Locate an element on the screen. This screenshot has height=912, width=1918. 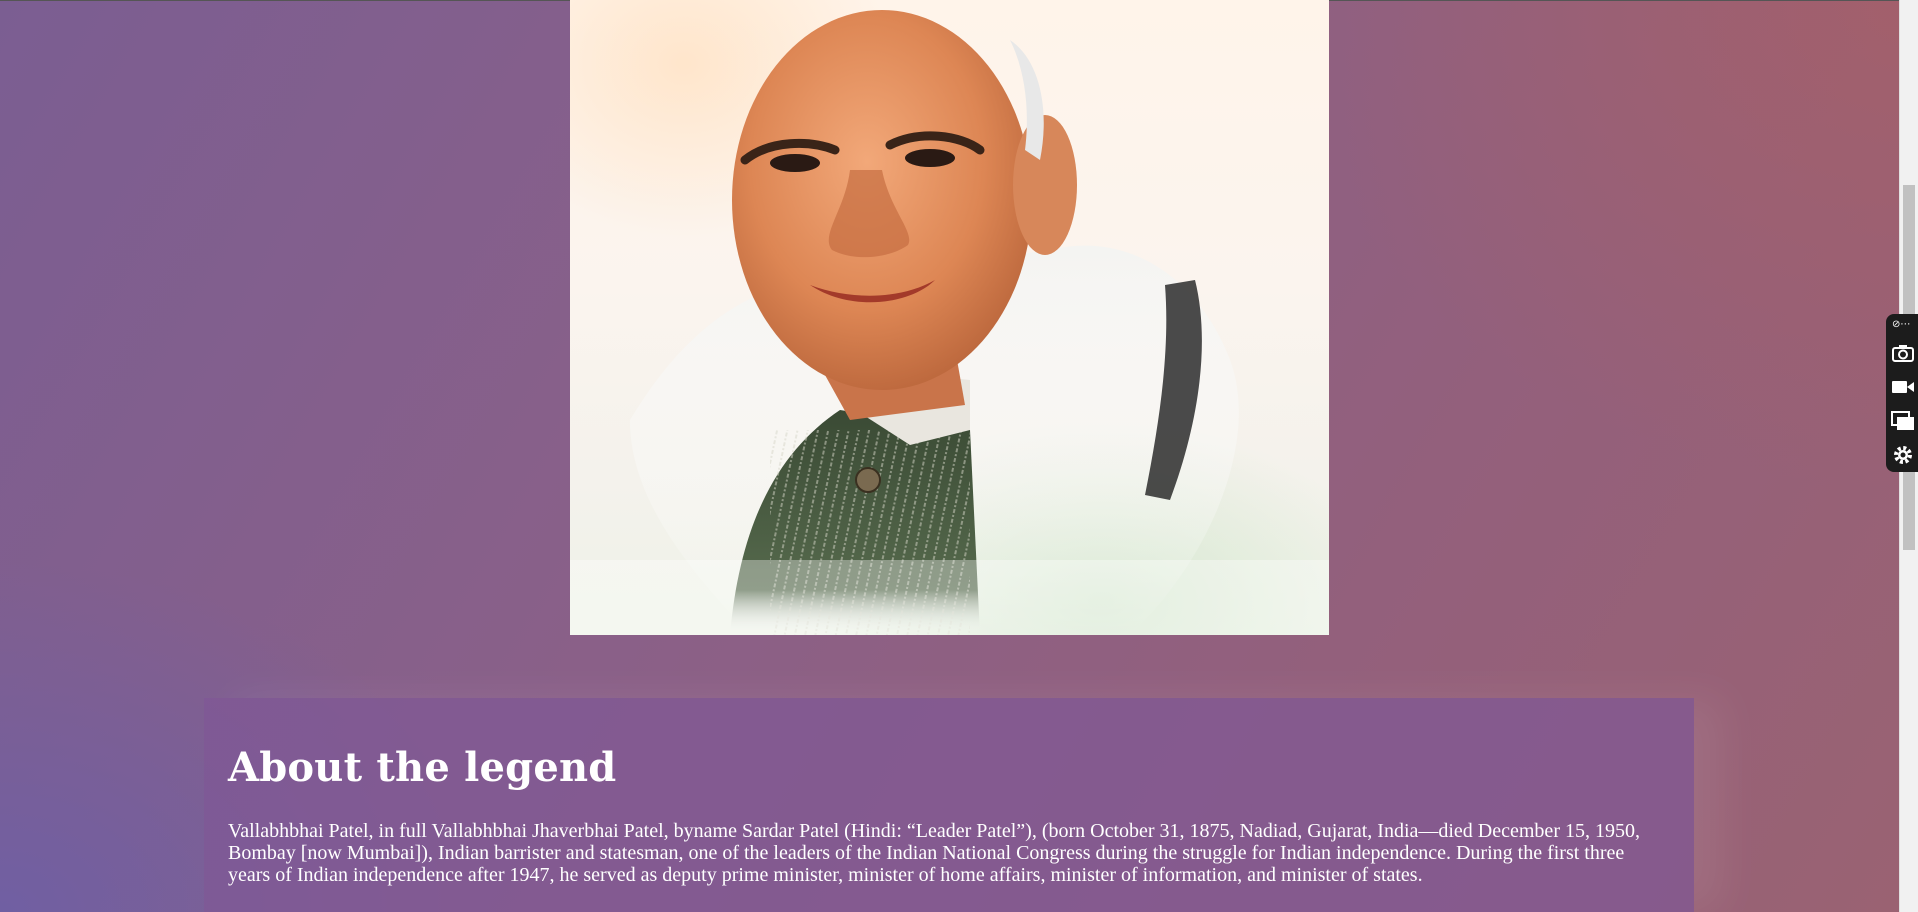
settings-button is located at coordinates (1903, 455).